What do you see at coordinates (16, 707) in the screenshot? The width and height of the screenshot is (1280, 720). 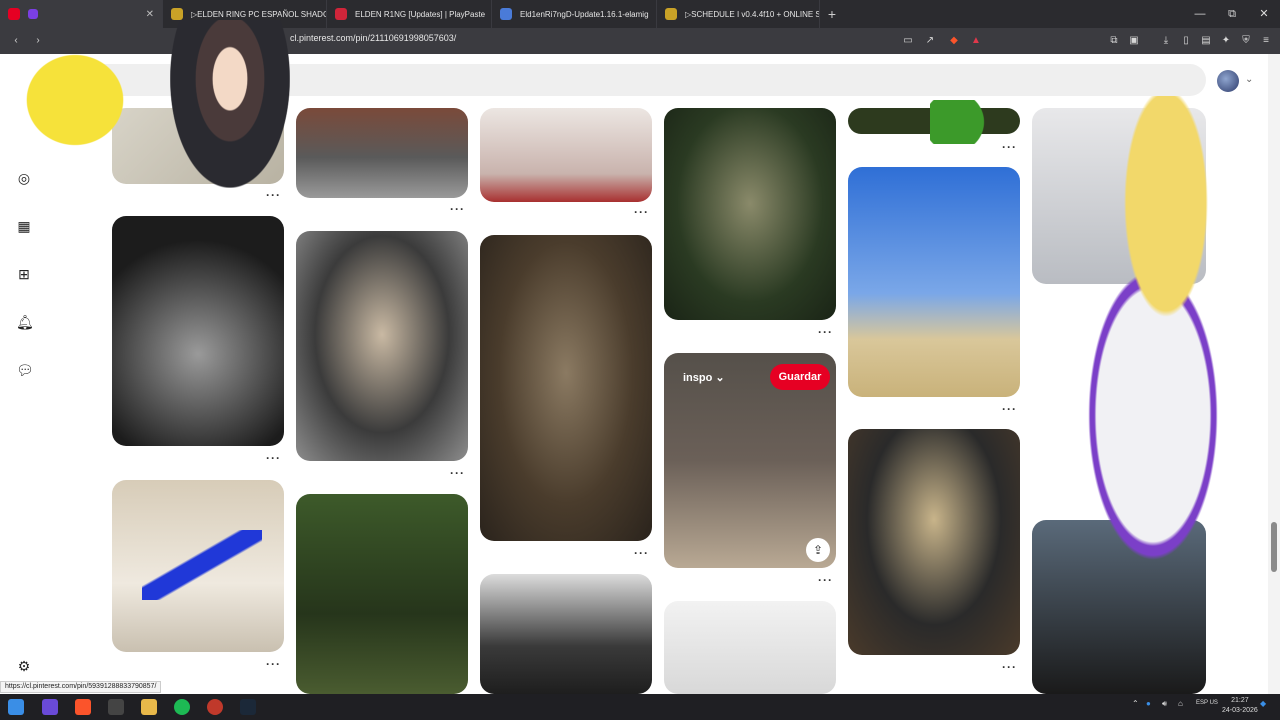 I see `start-icon` at bounding box center [16, 707].